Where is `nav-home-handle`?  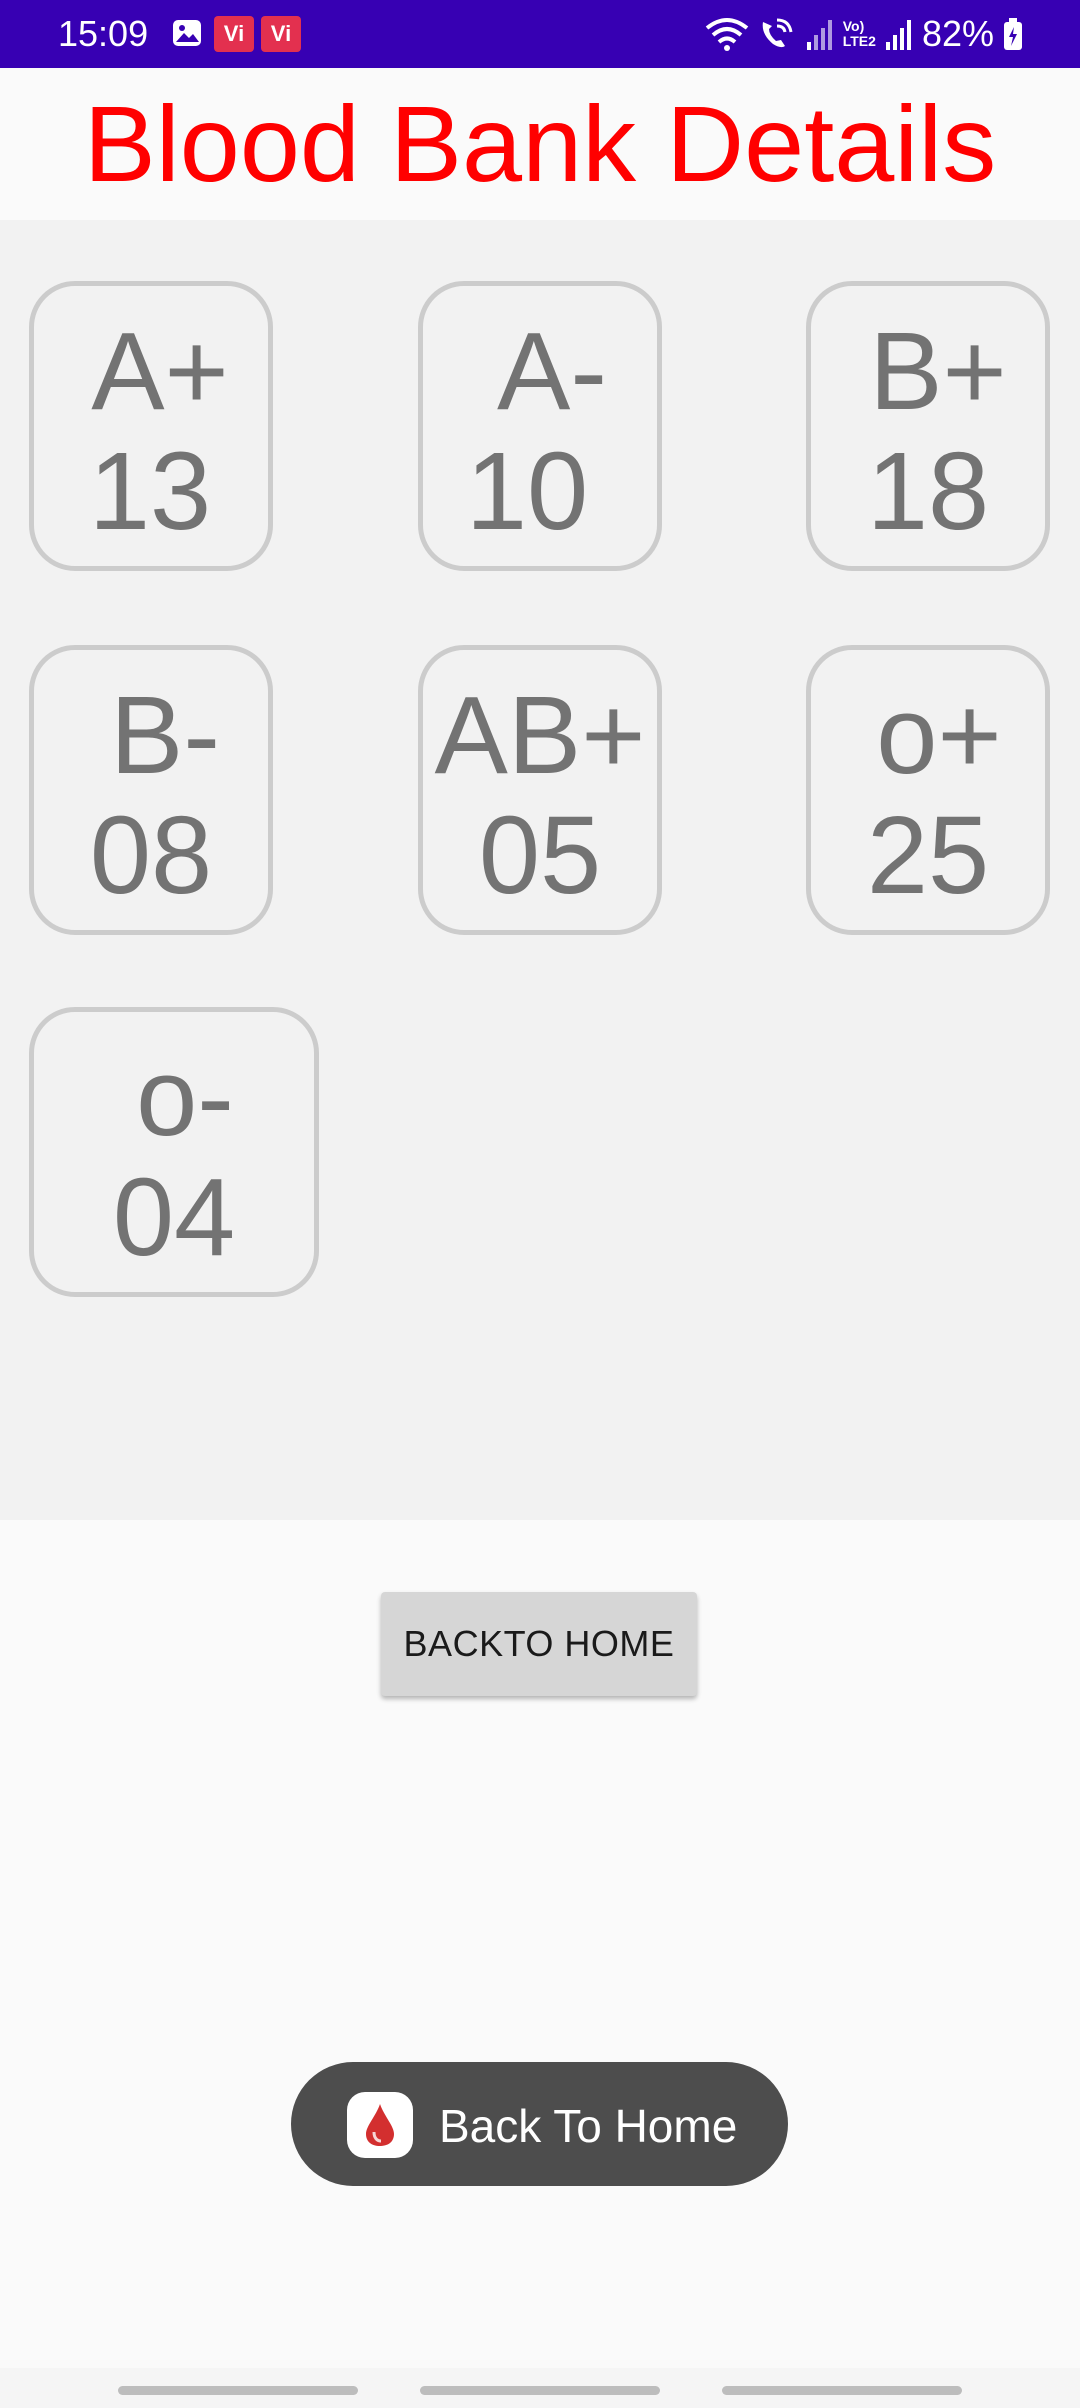
nav-home-handle is located at coordinates (540, 2390).